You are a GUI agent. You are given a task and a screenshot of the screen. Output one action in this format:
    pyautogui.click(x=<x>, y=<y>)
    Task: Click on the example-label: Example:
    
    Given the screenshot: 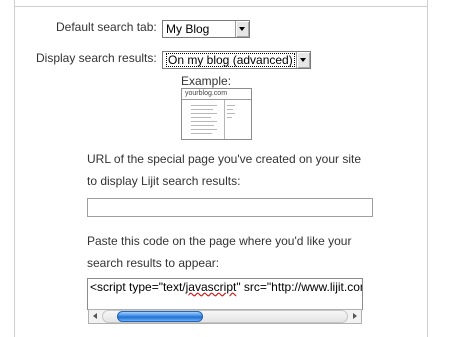 What is the action you would take?
    pyautogui.click(x=206, y=81)
    